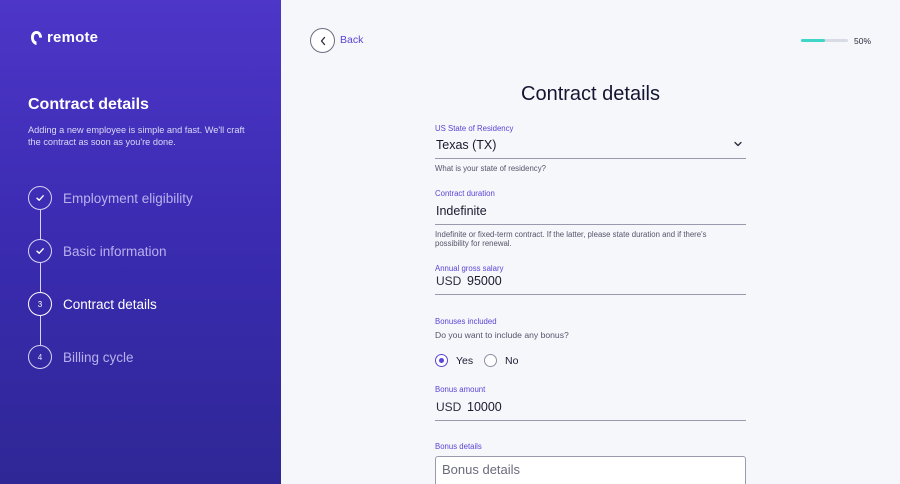 Image resolution: width=900 pixels, height=484 pixels. What do you see at coordinates (501, 360) in the screenshot?
I see `bonus-no-radio: No` at bounding box center [501, 360].